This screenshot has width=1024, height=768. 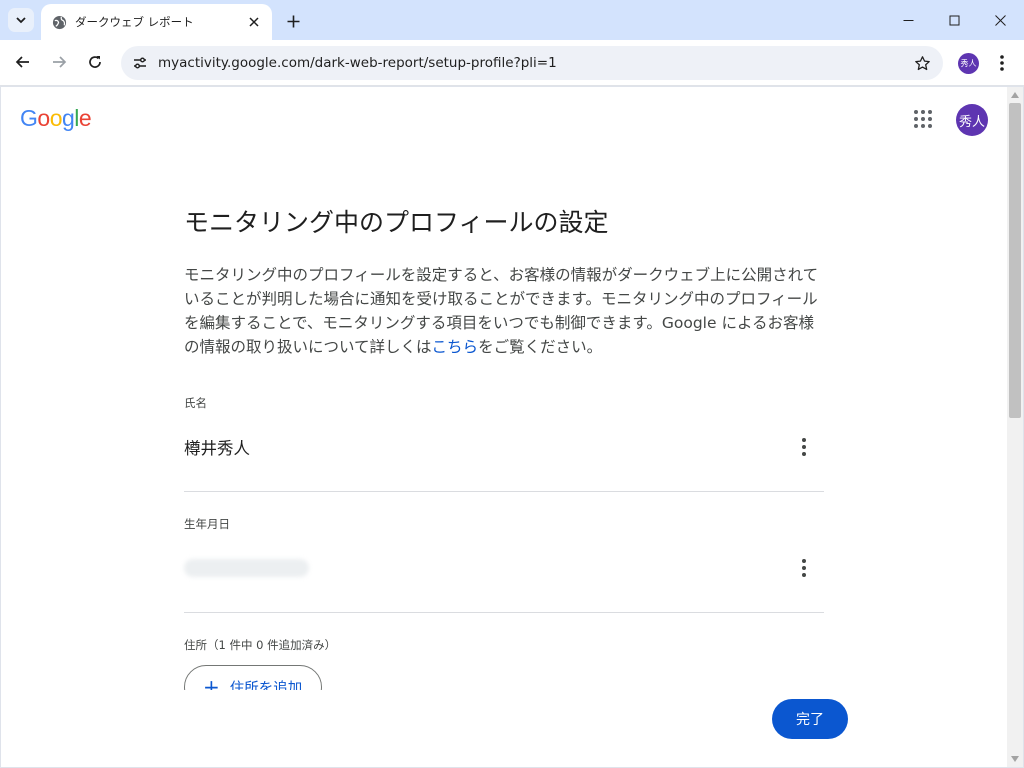 I want to click on name-options-button, so click(x=804, y=447).